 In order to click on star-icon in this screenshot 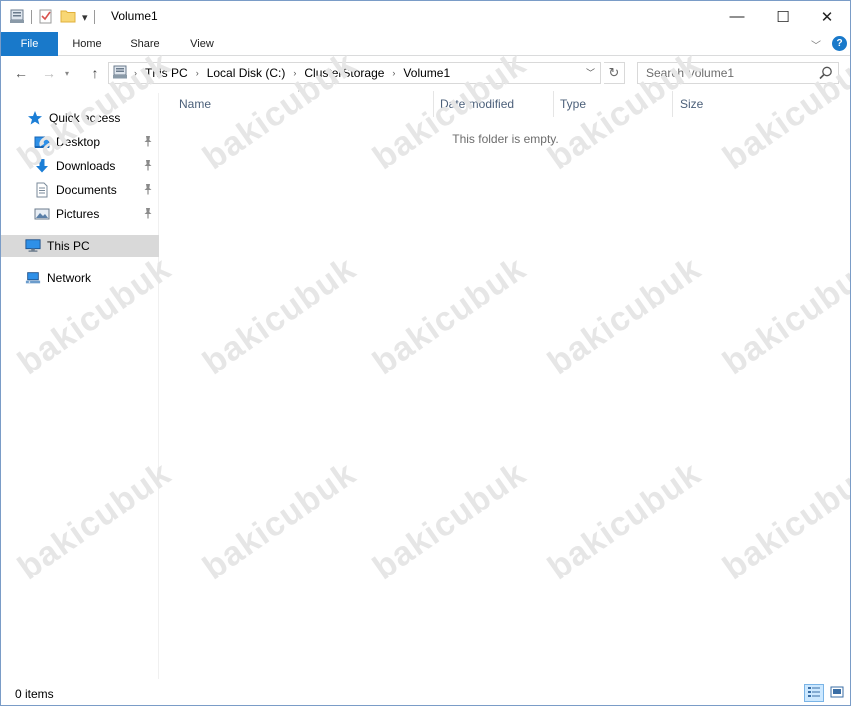, I will do `click(35, 118)`.